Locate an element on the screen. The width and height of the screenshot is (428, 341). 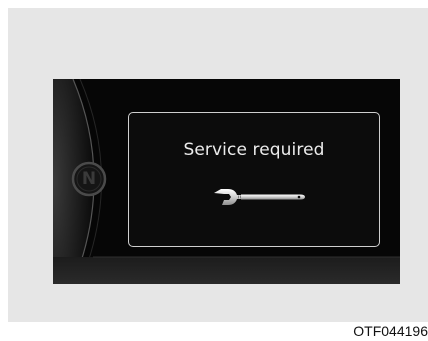
wrench-icon is located at coordinates (259, 197).